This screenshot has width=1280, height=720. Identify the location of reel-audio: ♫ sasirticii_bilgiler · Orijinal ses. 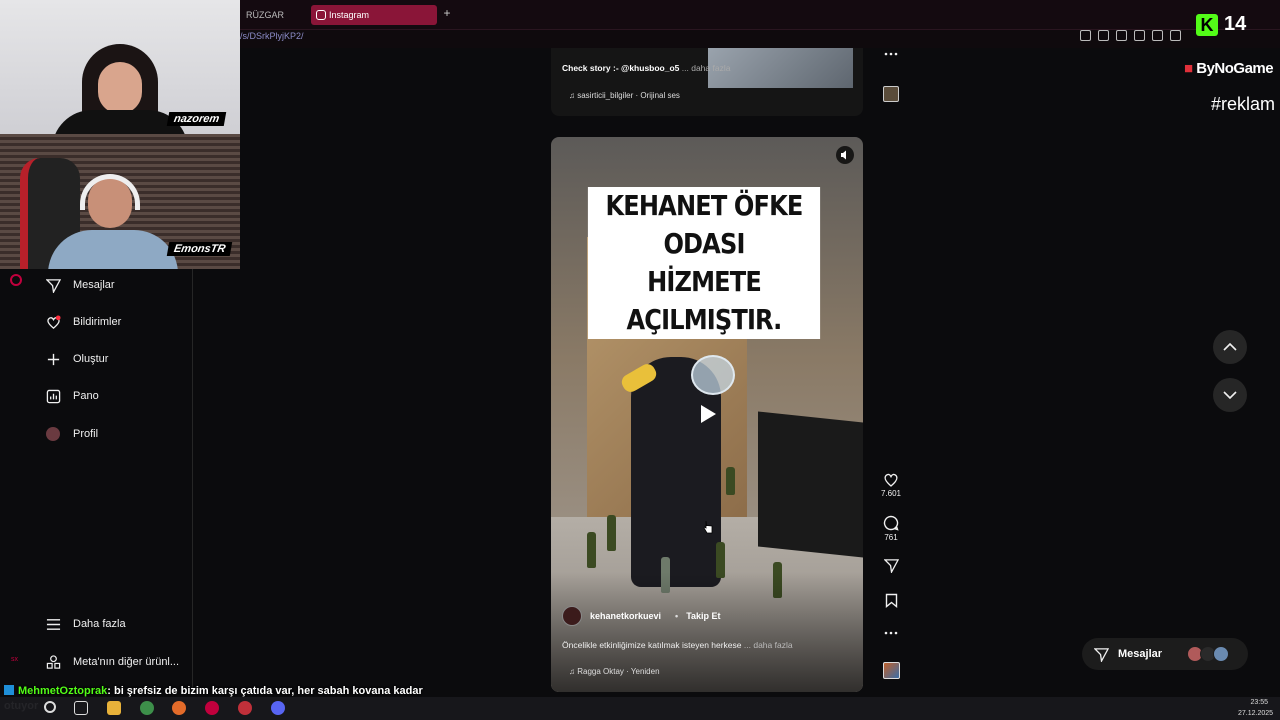
(624, 95).